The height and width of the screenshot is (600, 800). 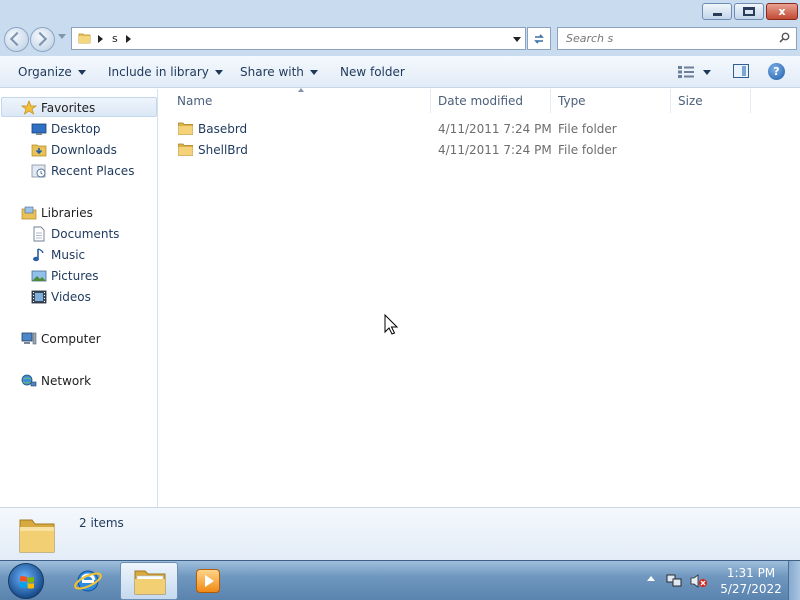 I want to click on view-options-dropdown, so click(x=707, y=72).